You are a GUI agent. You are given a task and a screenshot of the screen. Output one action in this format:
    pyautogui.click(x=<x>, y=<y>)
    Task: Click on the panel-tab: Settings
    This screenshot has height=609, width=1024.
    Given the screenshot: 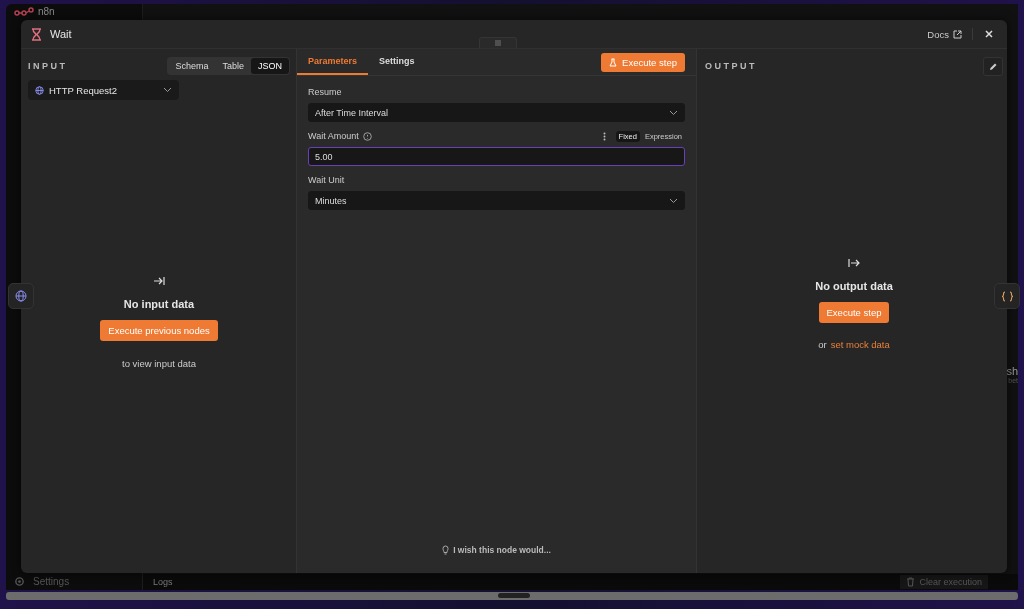 What is the action you would take?
    pyautogui.click(x=397, y=62)
    